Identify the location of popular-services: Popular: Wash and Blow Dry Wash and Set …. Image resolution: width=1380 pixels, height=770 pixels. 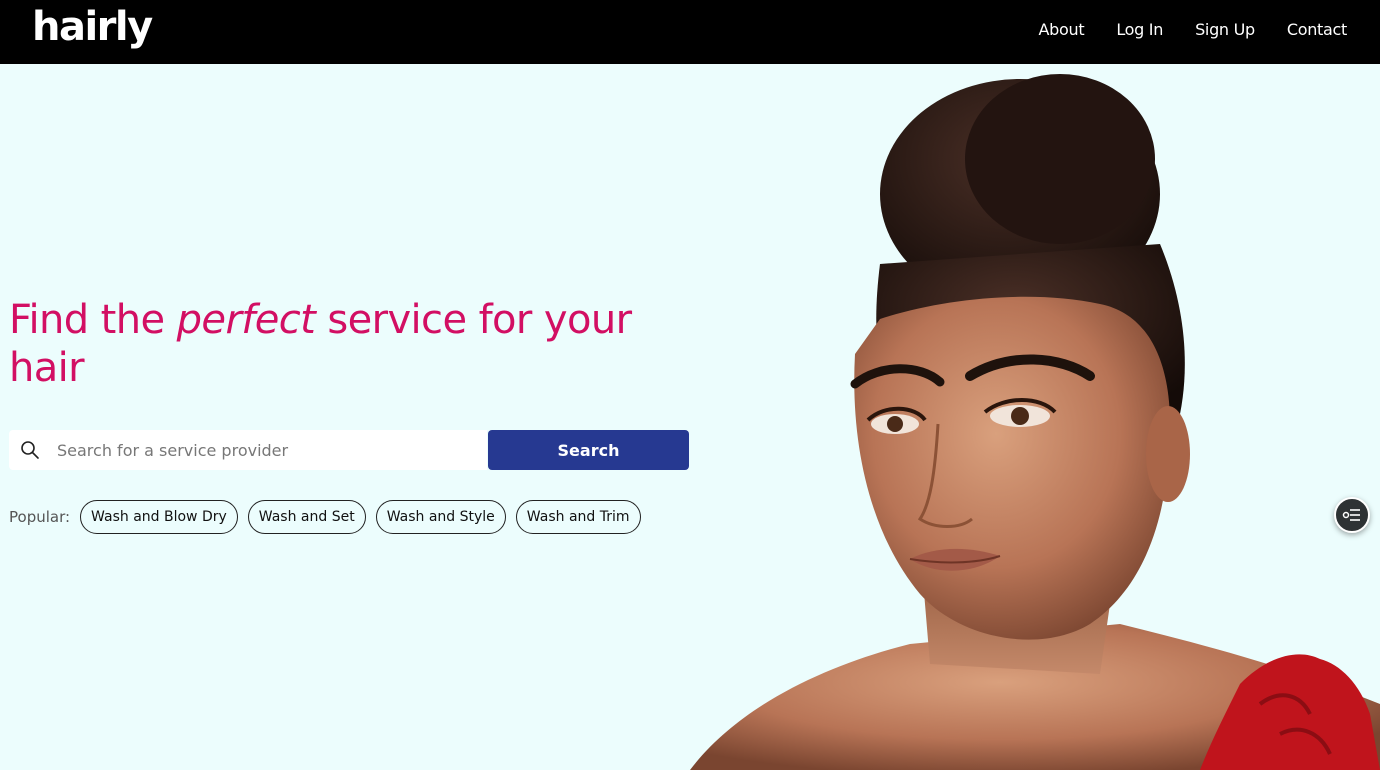
(325, 517).